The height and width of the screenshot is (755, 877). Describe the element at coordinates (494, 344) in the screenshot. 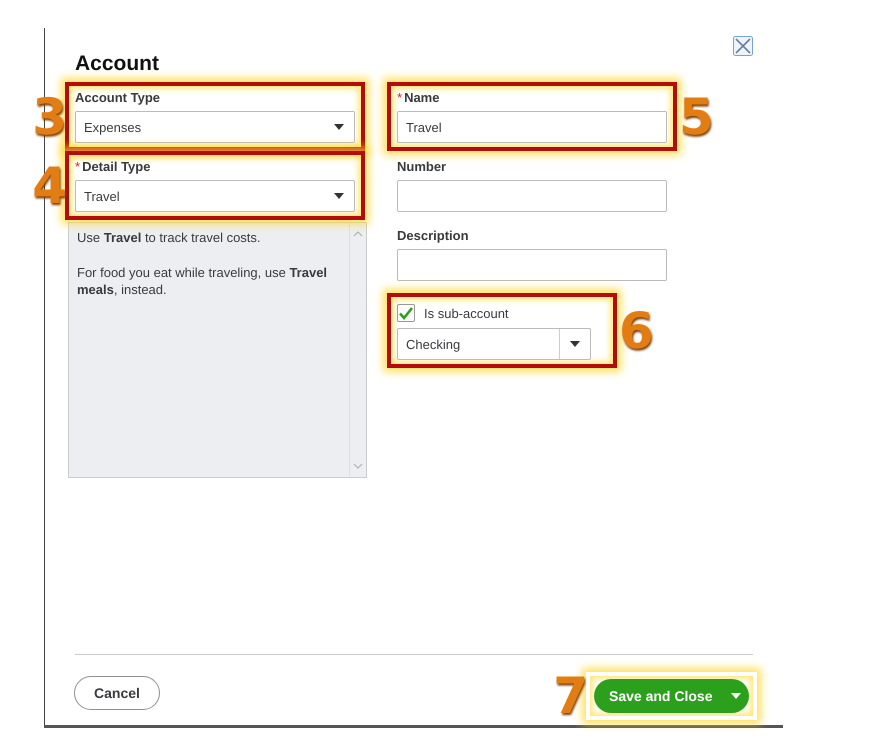

I see `parent-account-dropdown: Checking` at that location.